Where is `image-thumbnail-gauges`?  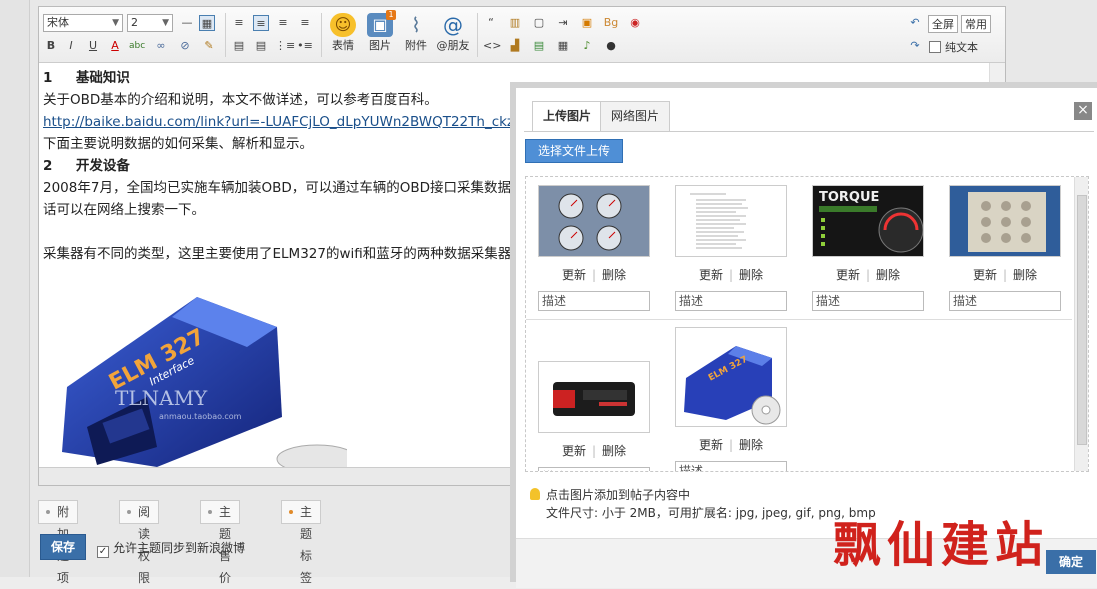 image-thumbnail-gauges is located at coordinates (594, 221).